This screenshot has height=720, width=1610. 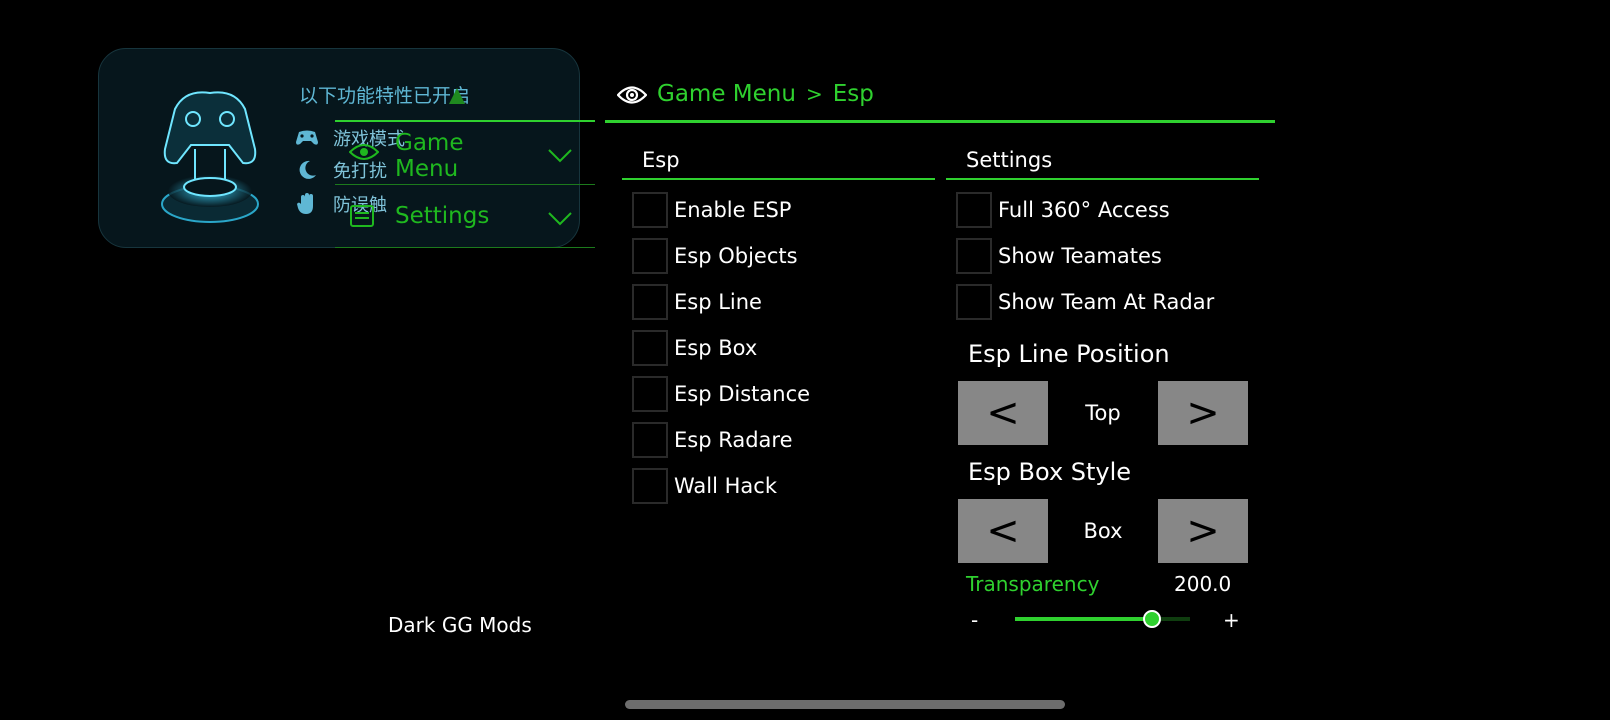 What do you see at coordinates (742, 394) in the screenshot?
I see `checkbox-label: Esp Distance` at bounding box center [742, 394].